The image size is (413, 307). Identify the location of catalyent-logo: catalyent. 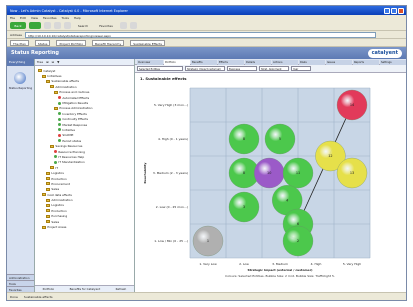
(384, 53).